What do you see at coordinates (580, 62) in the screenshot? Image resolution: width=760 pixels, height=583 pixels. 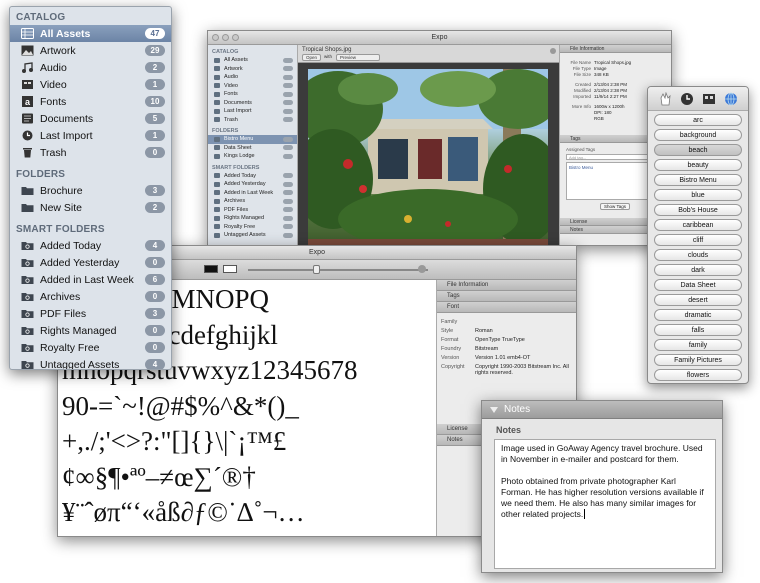 I see `info-field-key: File Name` at bounding box center [580, 62].